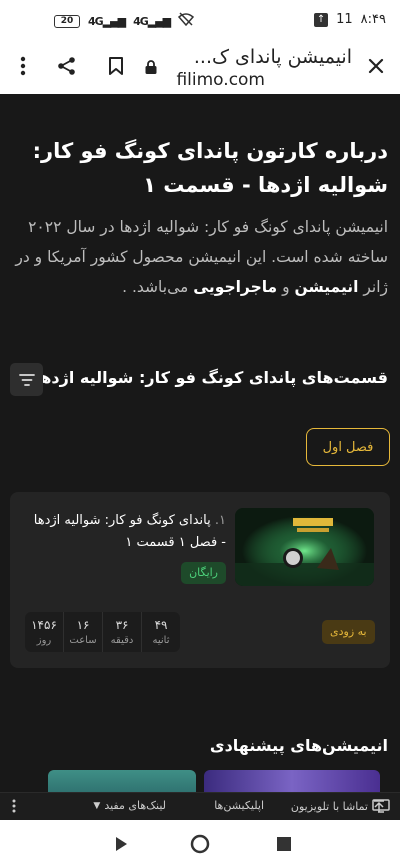 This screenshot has width=400, height=867. I want to click on recents-nav-icon, so click(284, 844).